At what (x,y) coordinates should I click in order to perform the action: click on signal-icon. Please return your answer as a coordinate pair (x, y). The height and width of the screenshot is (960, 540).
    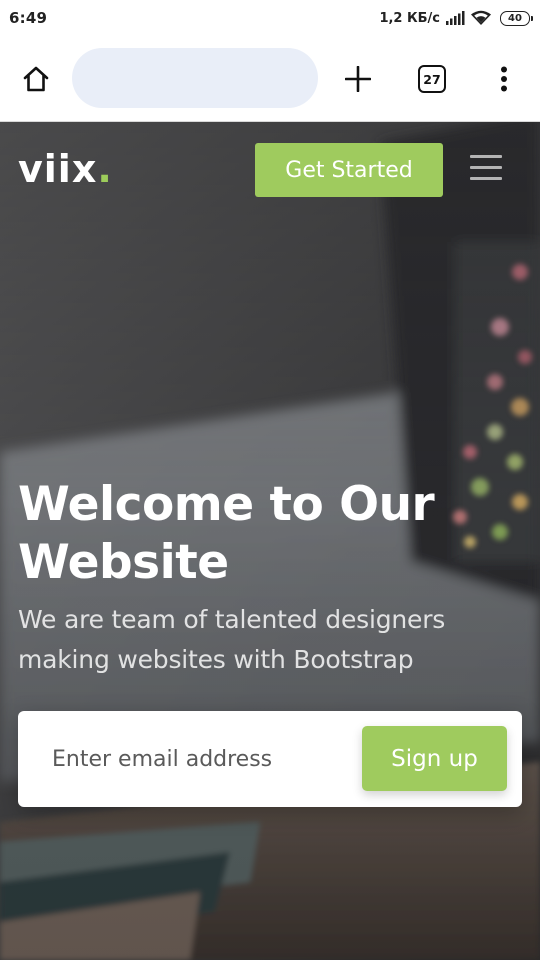
    Looking at the image, I should click on (455, 18).